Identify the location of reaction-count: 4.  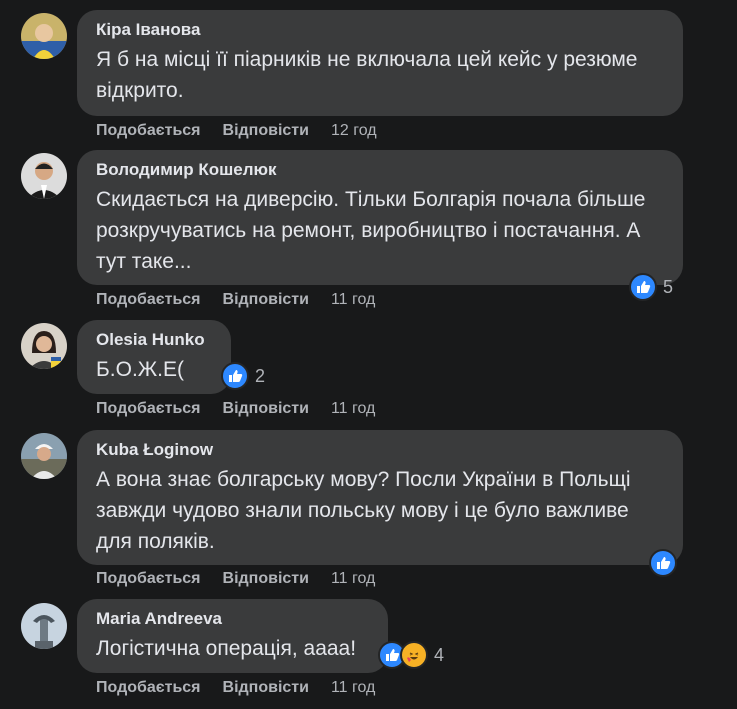
(439, 655).